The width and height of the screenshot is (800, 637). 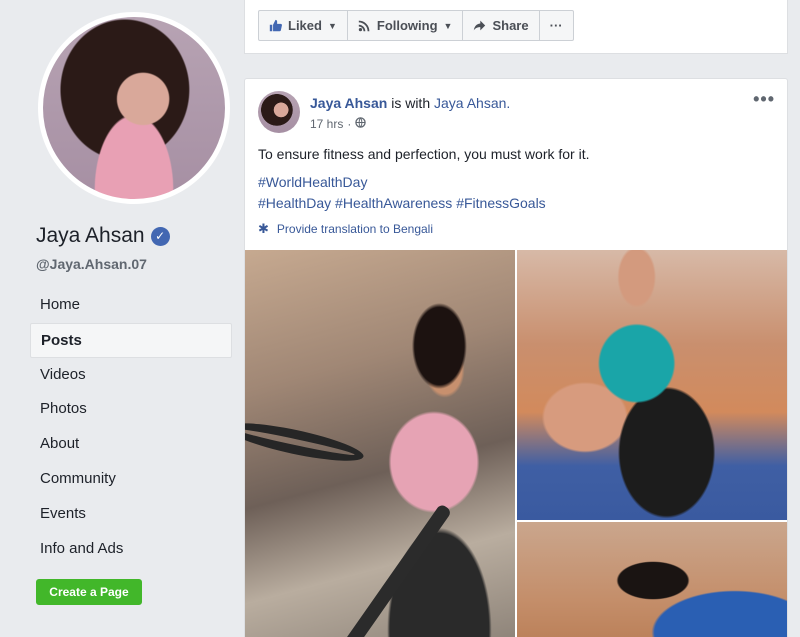 I want to click on share-label: Share, so click(x=510, y=25).